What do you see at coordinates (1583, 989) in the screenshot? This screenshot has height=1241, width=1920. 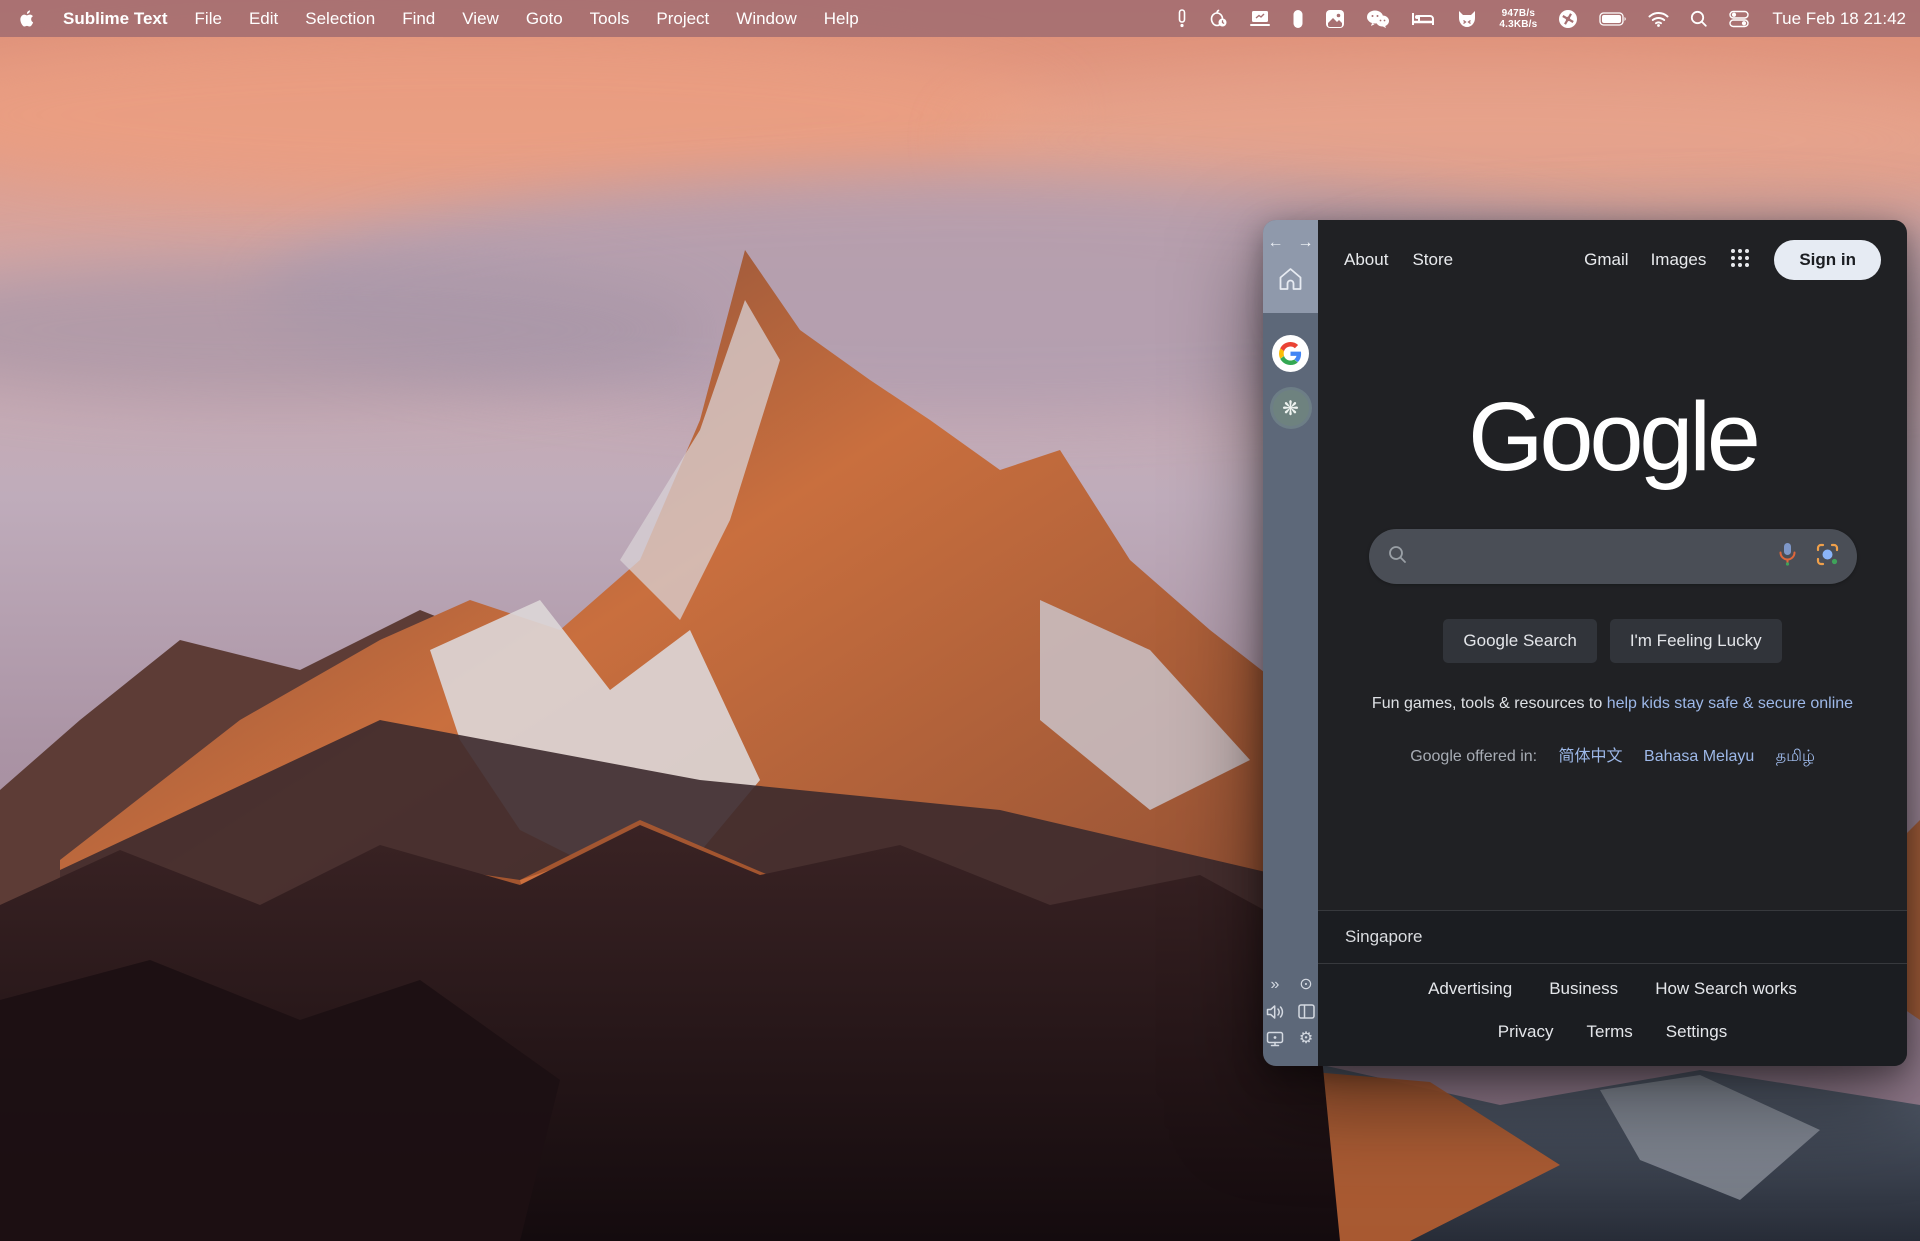 I see `footer-link-business: Business` at bounding box center [1583, 989].